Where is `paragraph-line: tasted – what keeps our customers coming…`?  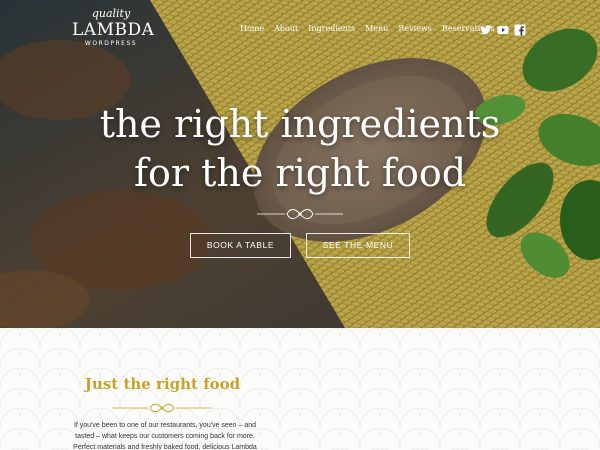 paragraph-line: tasted – what keeps our customers coming… is located at coordinates (165, 436).